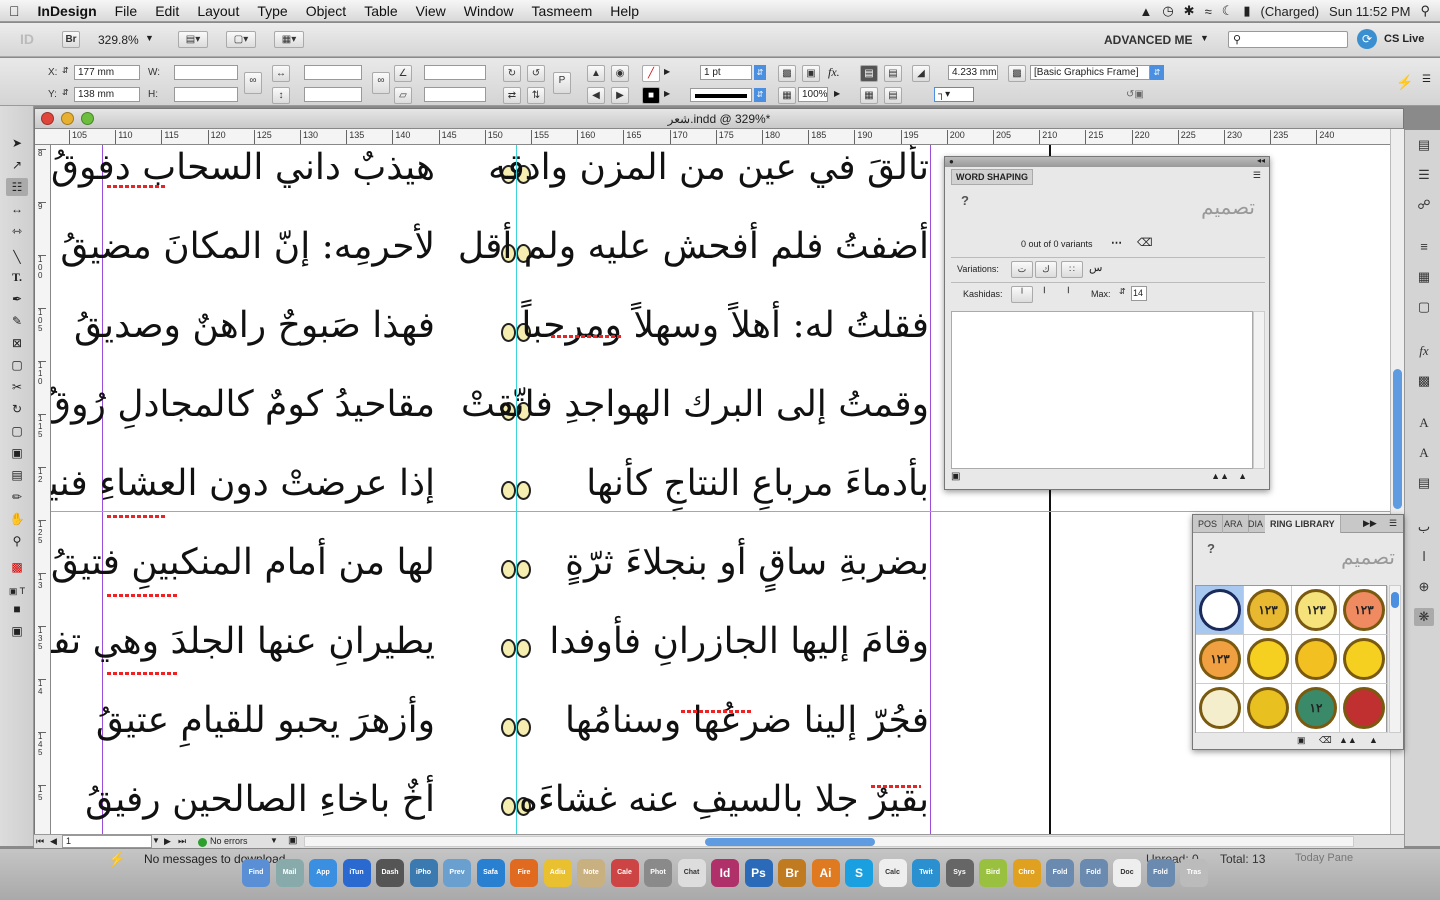  I want to click on dock-app-mail-icon: Mail, so click(289, 873).